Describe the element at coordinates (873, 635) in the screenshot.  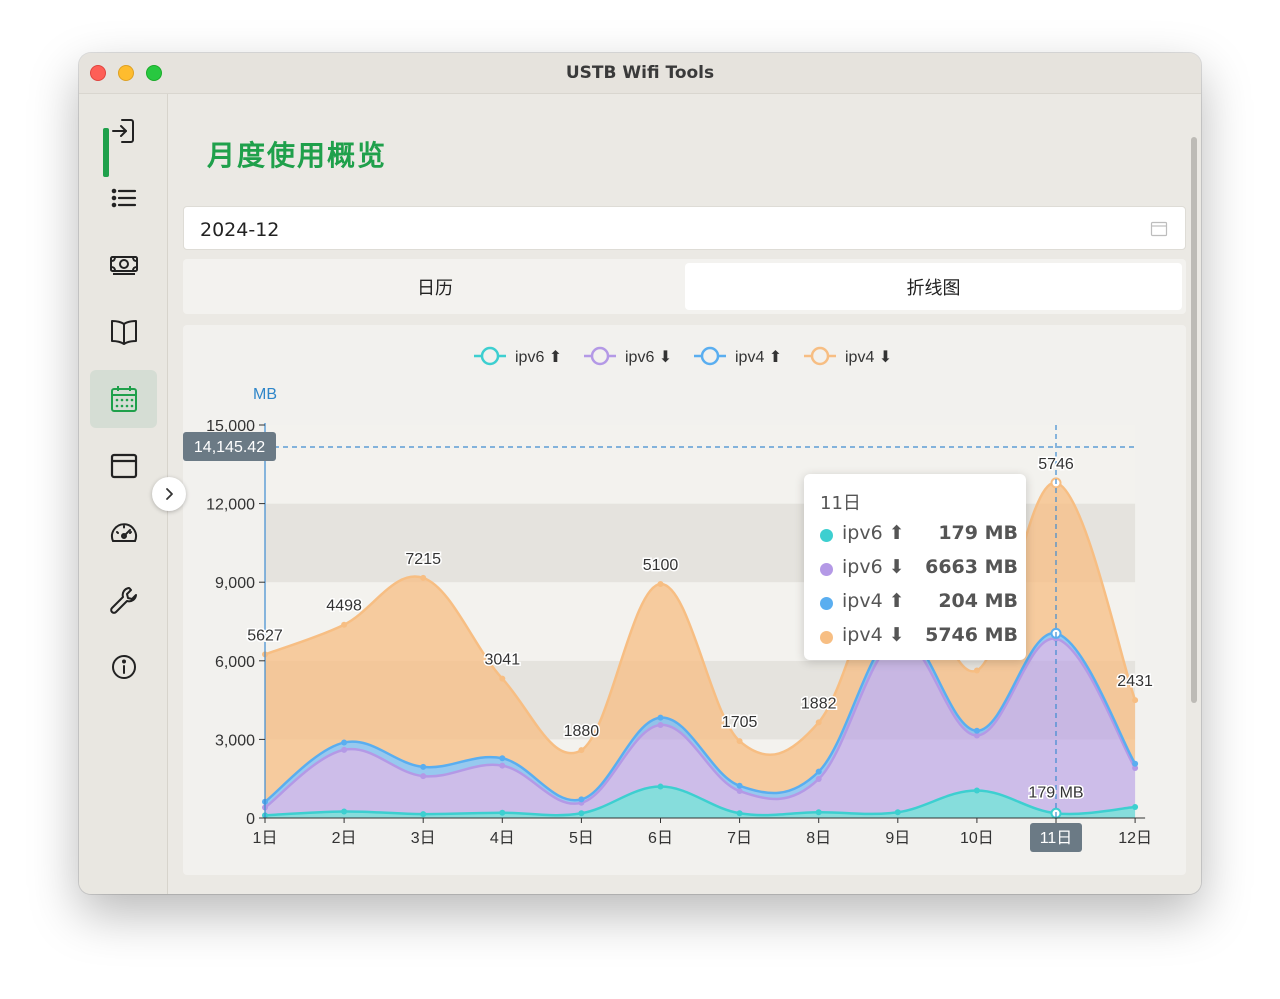
I see `tooltip-series-name: ipv4 ⬇` at that location.